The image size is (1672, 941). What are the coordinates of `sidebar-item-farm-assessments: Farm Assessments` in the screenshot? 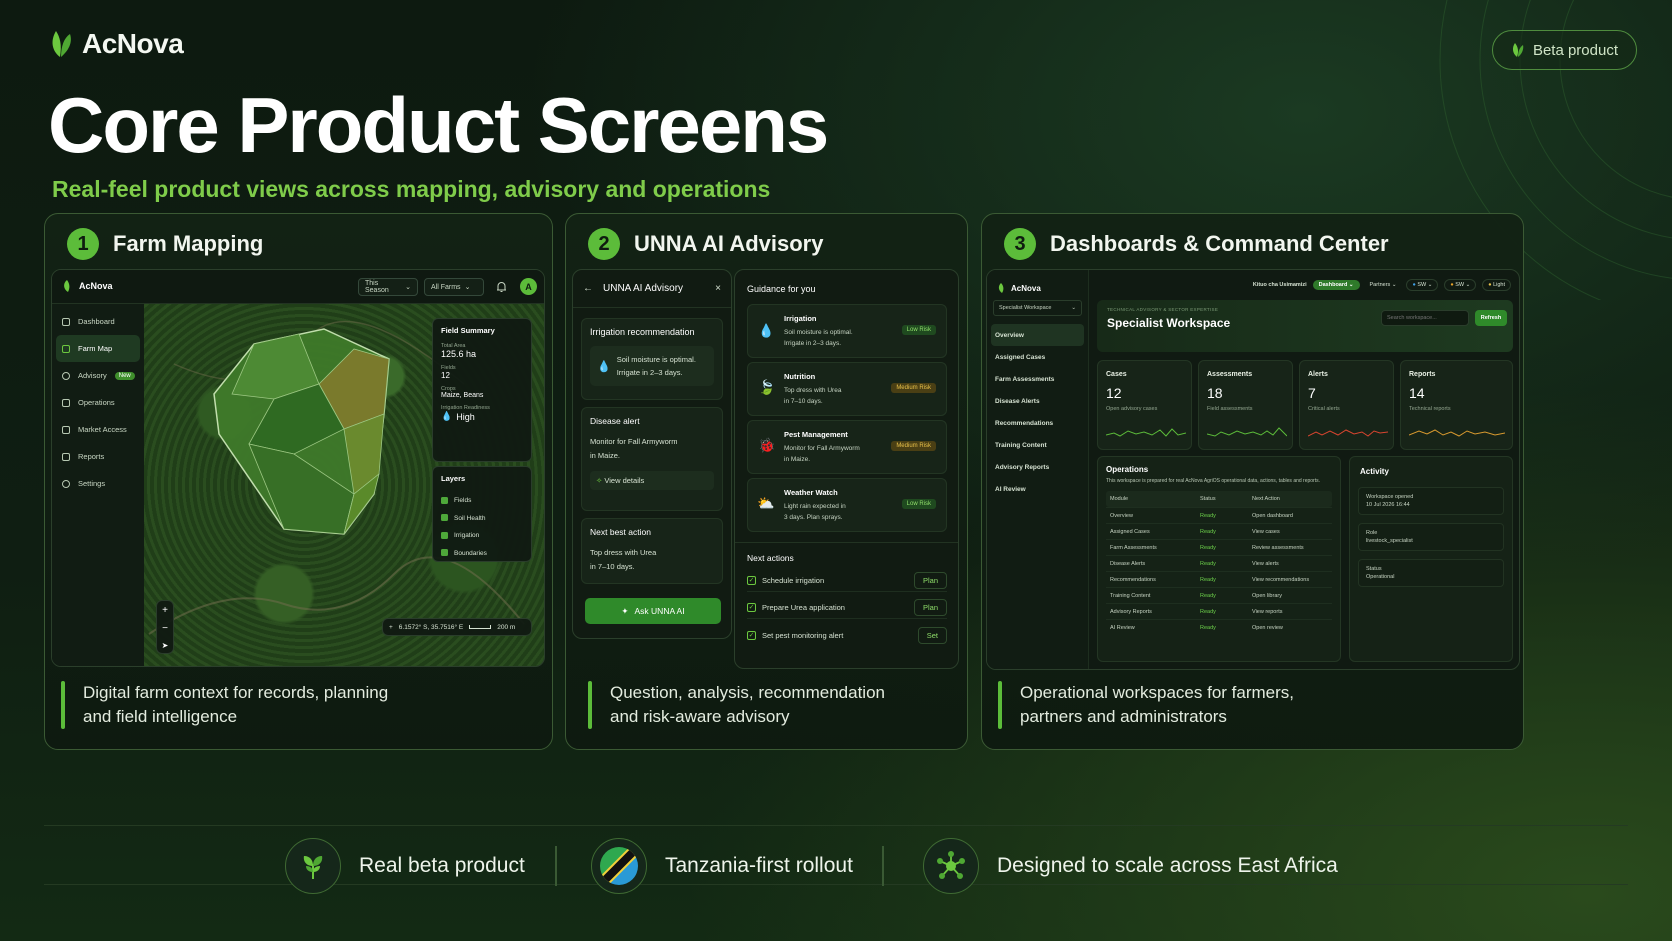 It's located at (1037, 379).